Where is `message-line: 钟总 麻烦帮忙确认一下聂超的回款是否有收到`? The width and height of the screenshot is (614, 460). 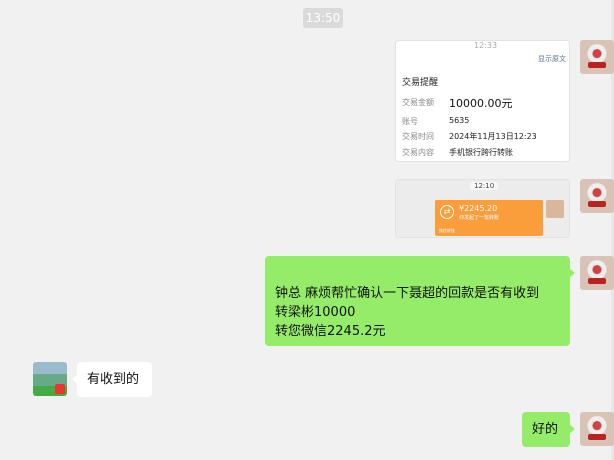
message-line: 钟总 麻烦帮忙确认一下聂超的回款是否有收到 is located at coordinates (407, 293).